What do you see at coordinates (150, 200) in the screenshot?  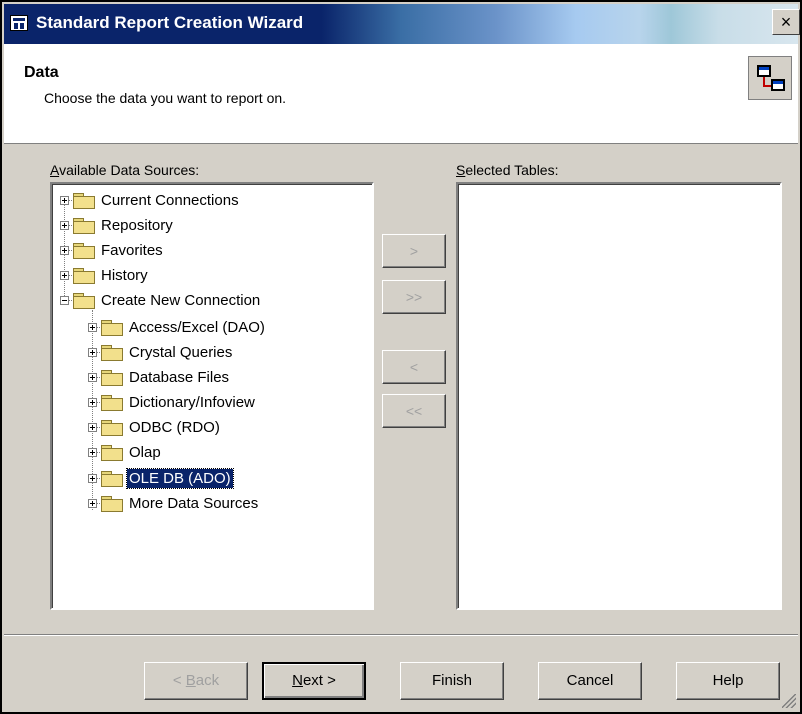 I see `tree-item-current-connections: Current Connections` at bounding box center [150, 200].